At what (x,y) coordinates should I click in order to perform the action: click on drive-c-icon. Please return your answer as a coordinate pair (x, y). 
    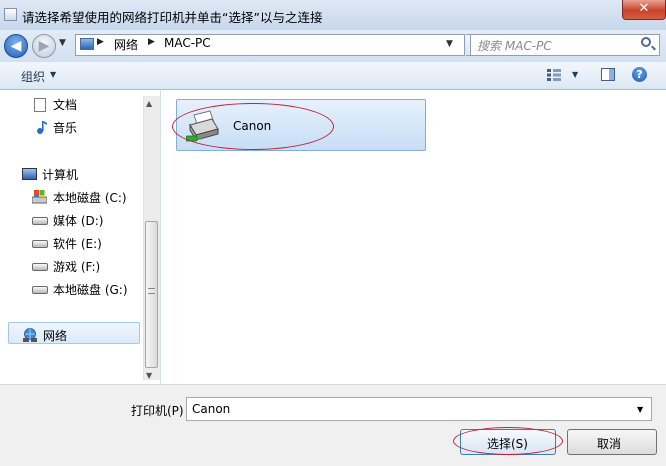
    Looking at the image, I should click on (39, 197).